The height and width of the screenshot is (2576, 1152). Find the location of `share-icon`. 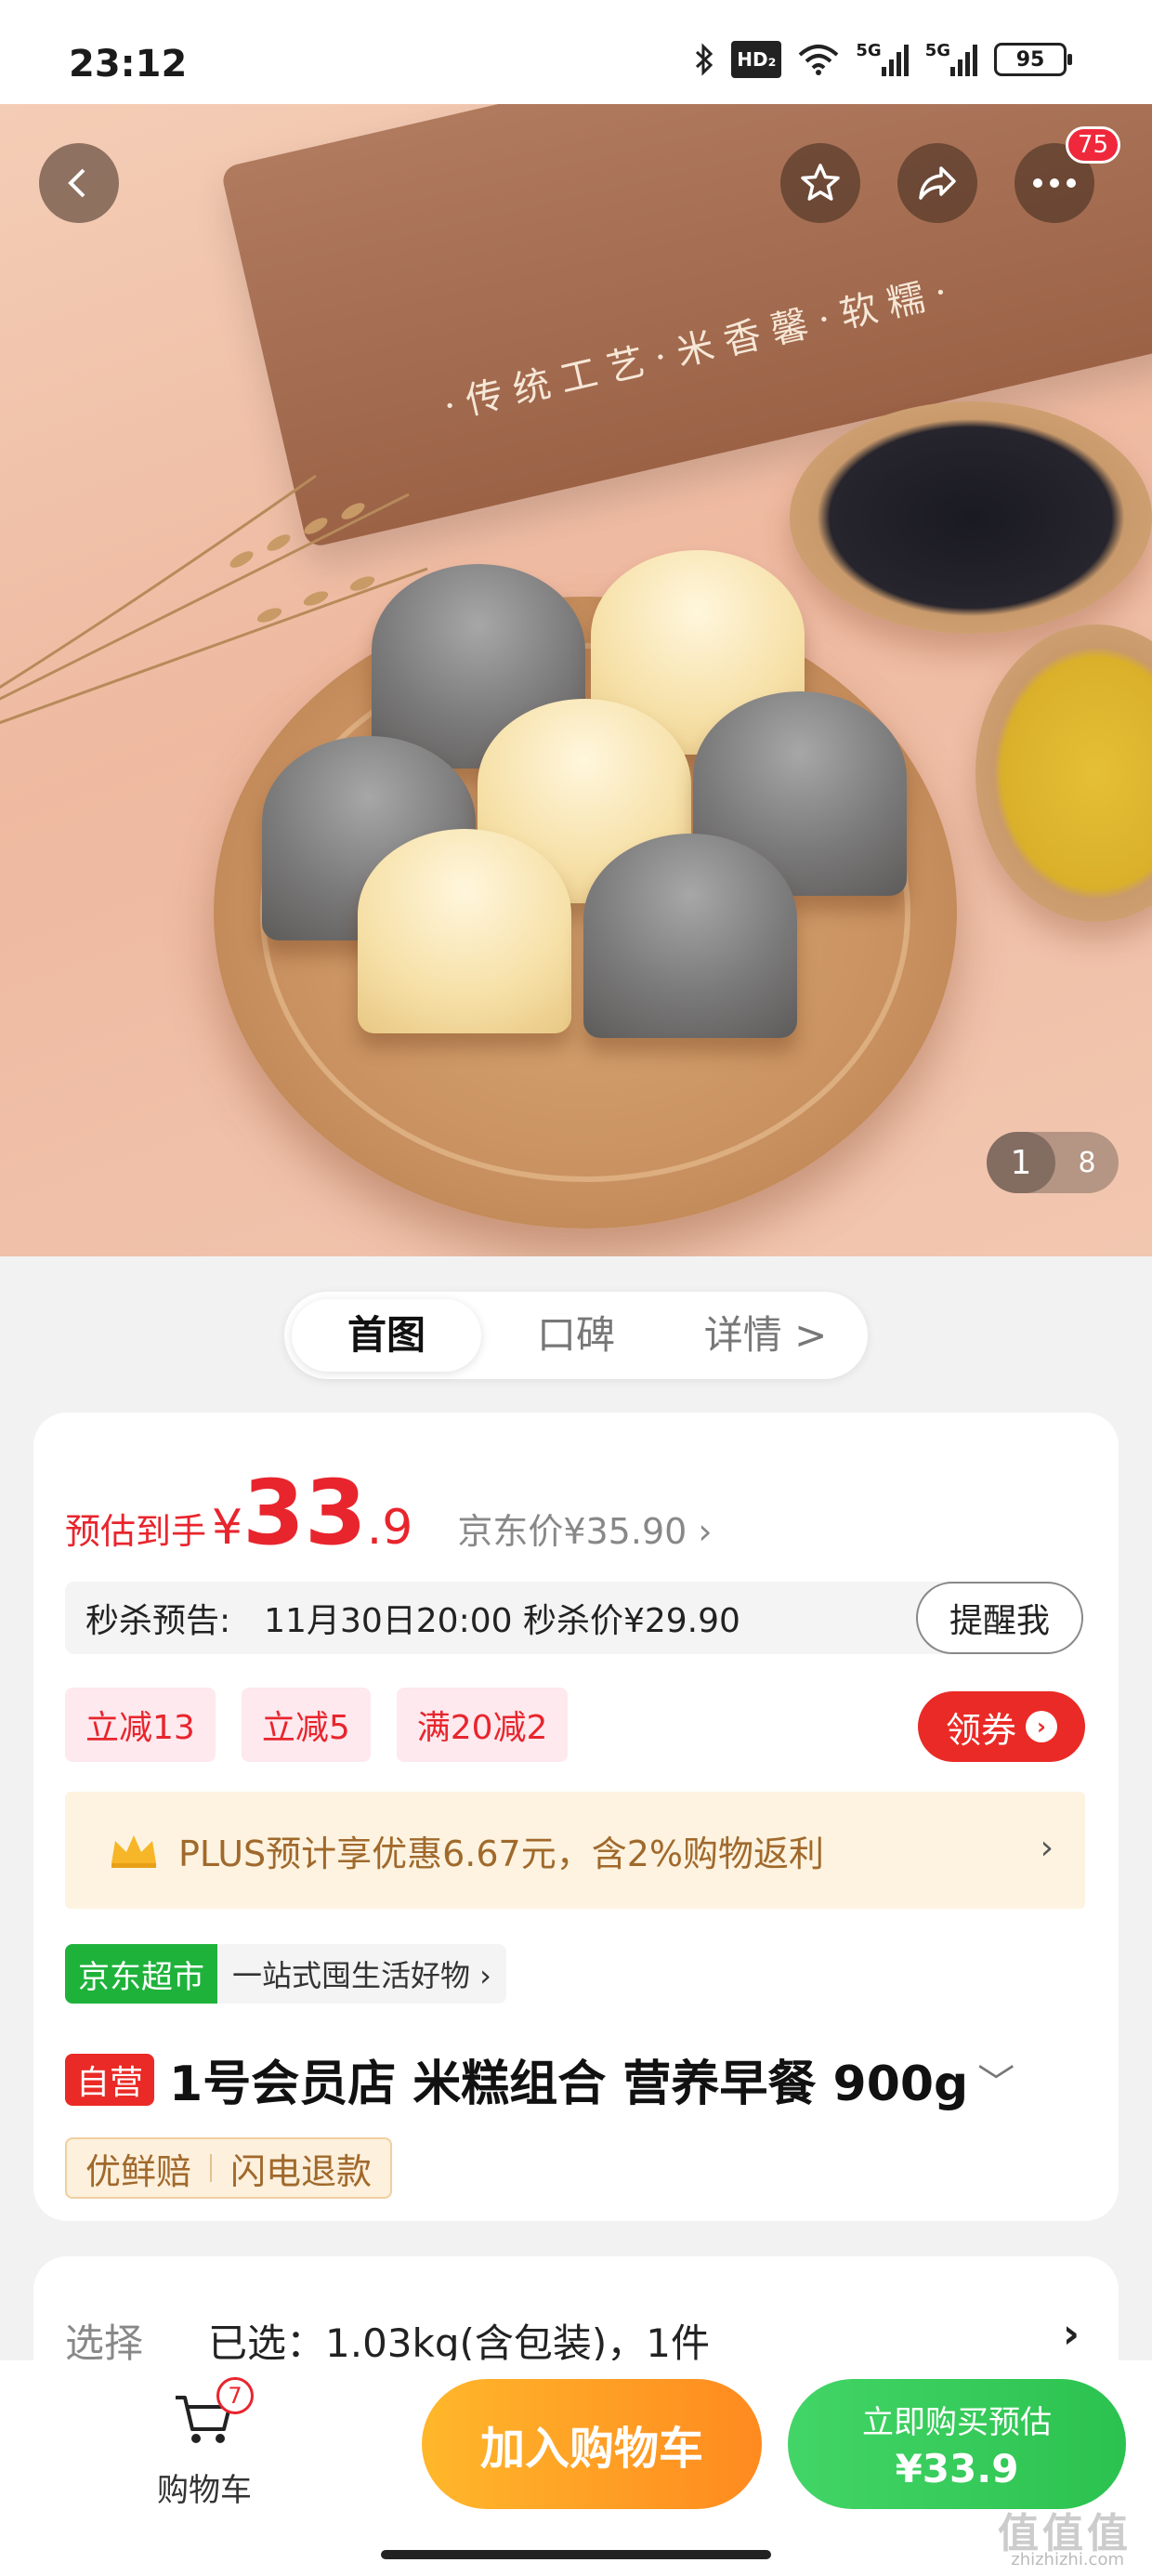

share-icon is located at coordinates (937, 183).